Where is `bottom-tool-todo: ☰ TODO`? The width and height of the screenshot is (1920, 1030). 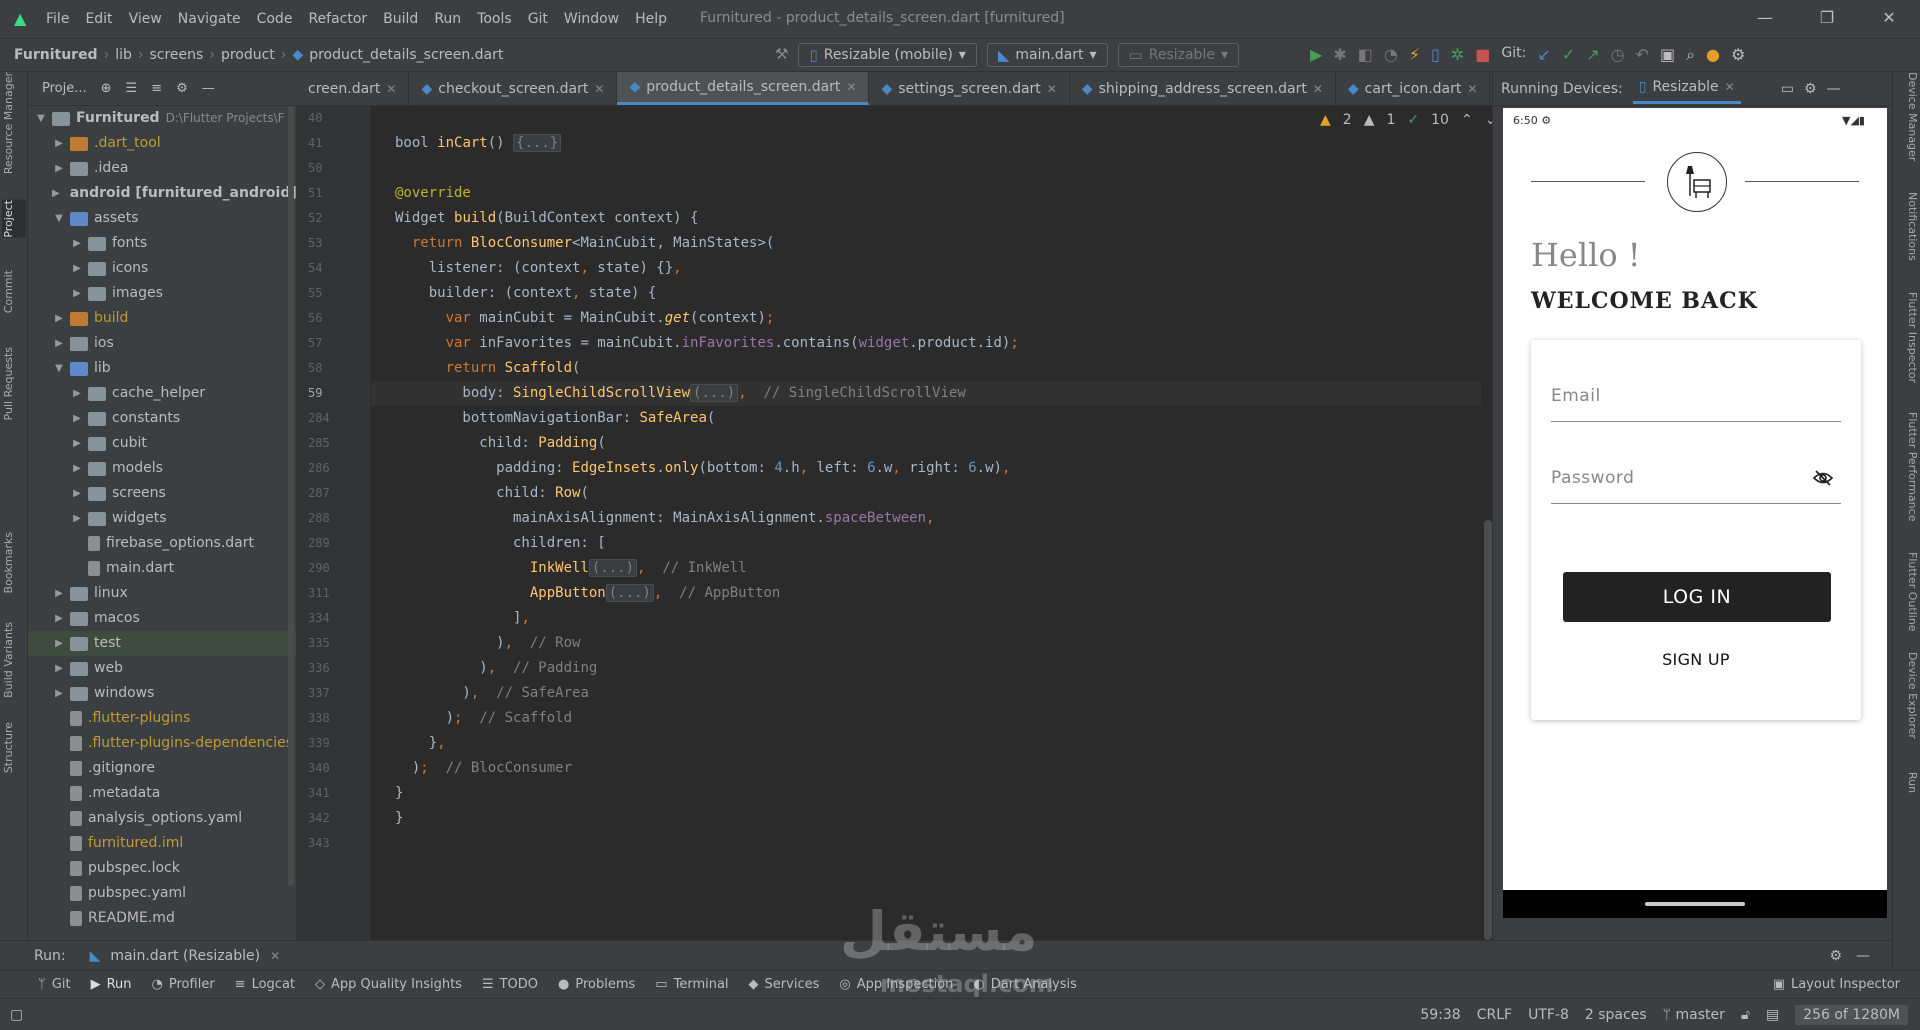 bottom-tool-todo: ☰ TODO is located at coordinates (510, 984).